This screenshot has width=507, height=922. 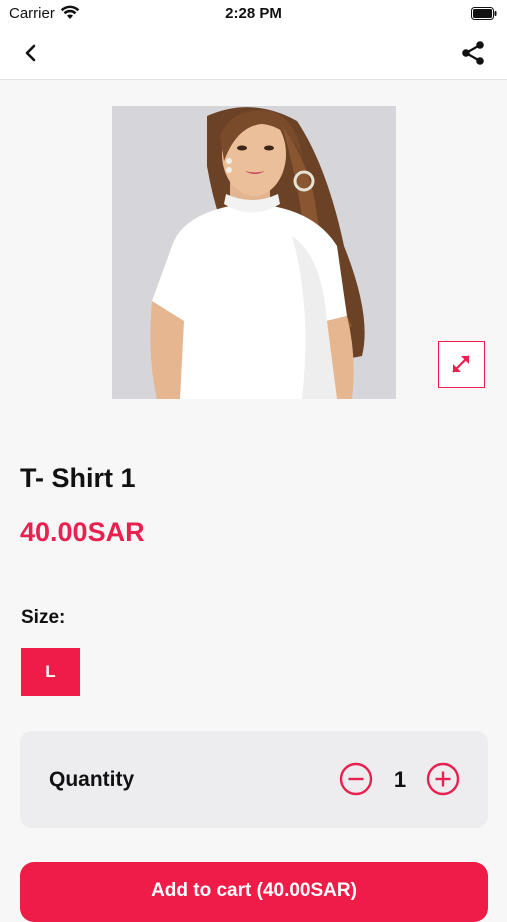 I want to click on quantity-label: Quantity, so click(x=92, y=779).